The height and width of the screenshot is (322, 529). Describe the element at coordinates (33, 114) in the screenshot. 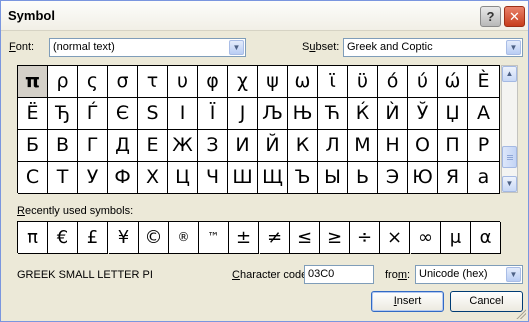

I see `symbol-cell: Ë` at that location.